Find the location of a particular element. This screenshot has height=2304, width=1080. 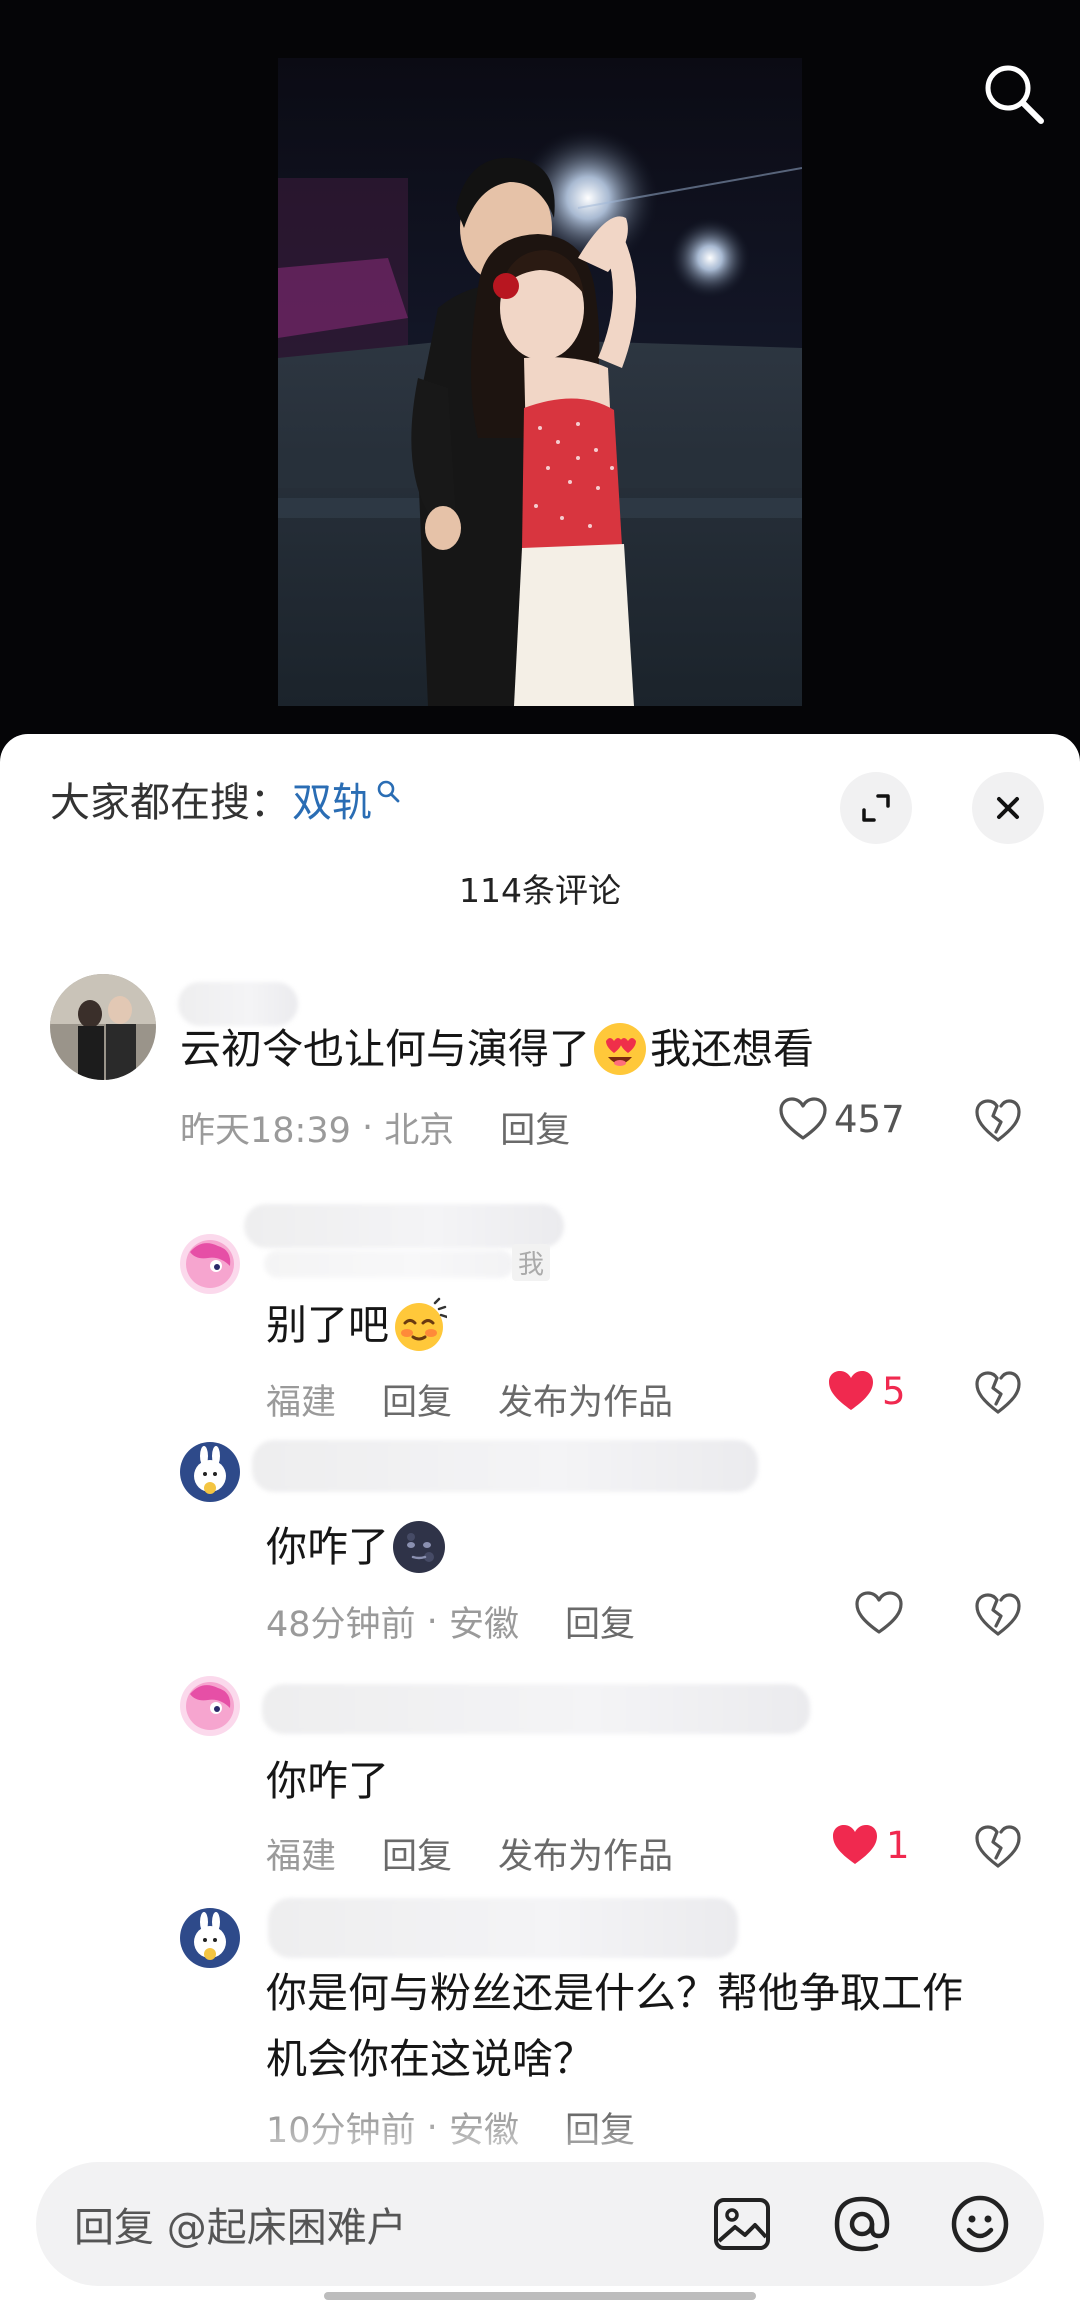

at-icon is located at coordinates (862, 2224).